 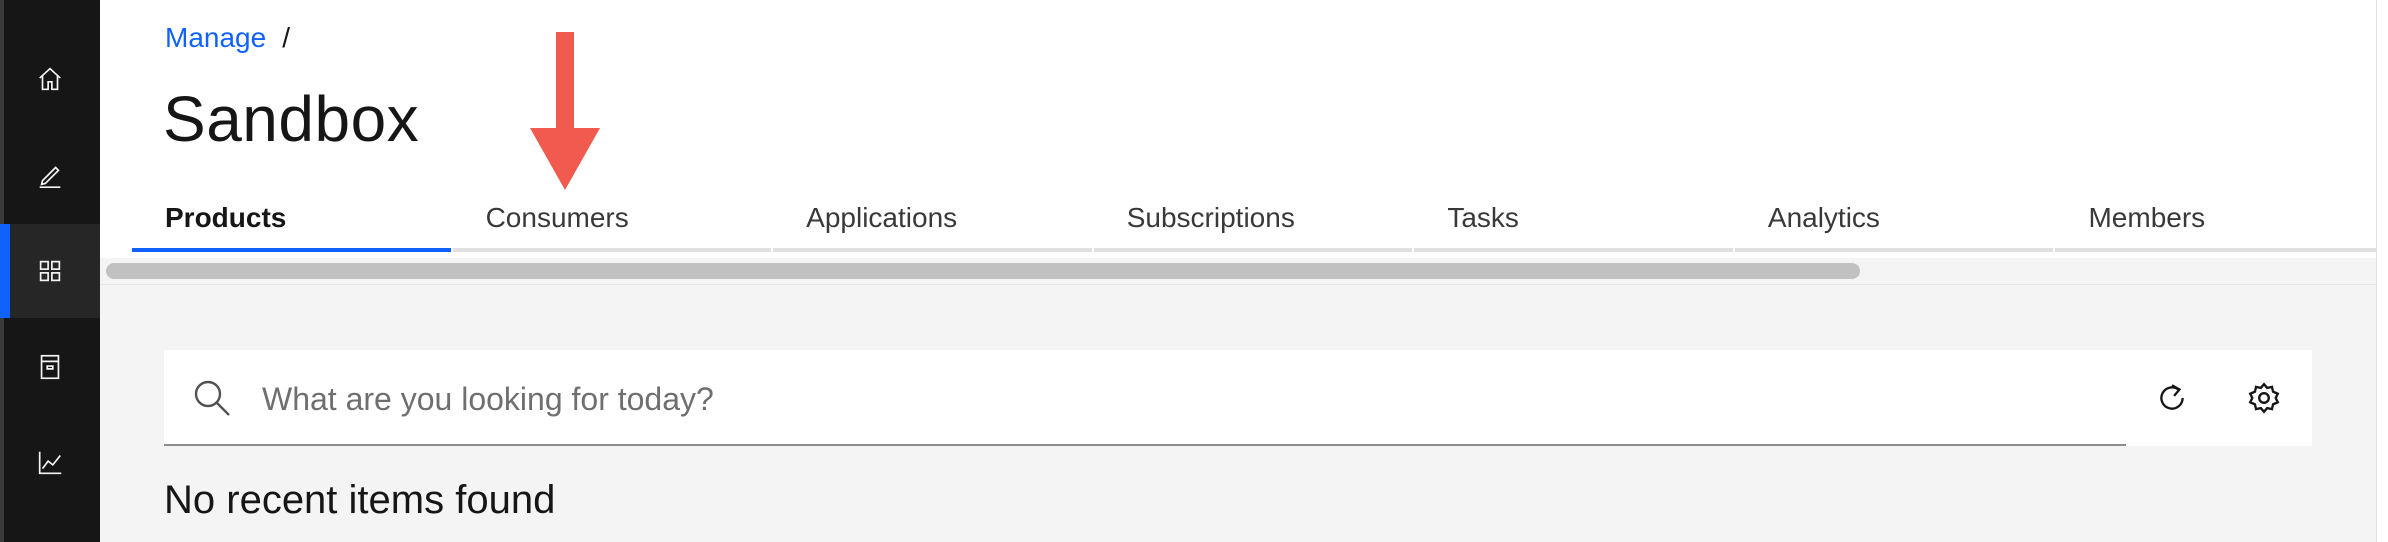 I want to click on nav-item-develop, so click(x=50, y=175).